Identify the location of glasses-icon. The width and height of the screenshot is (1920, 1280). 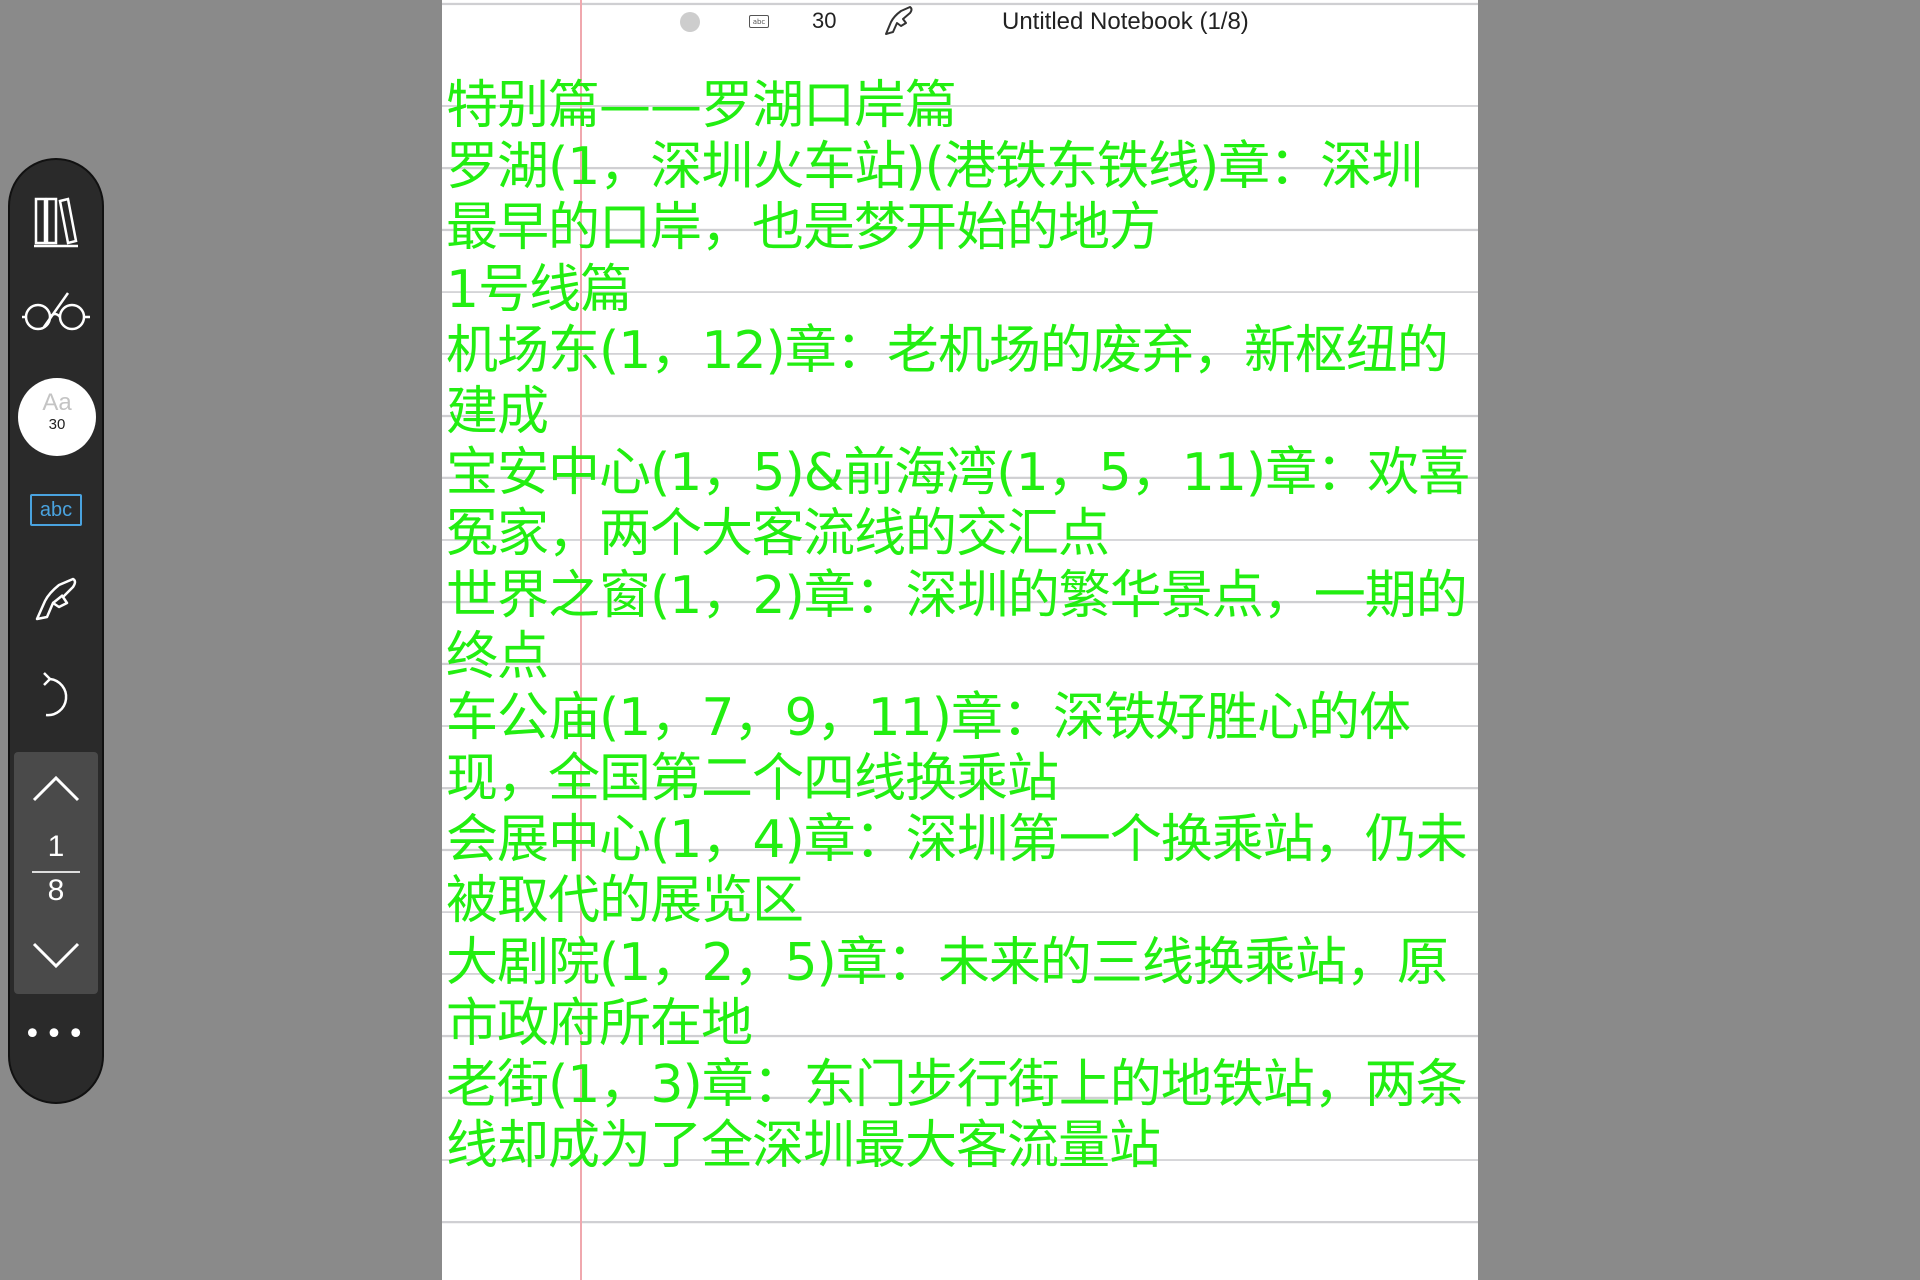
(56, 311).